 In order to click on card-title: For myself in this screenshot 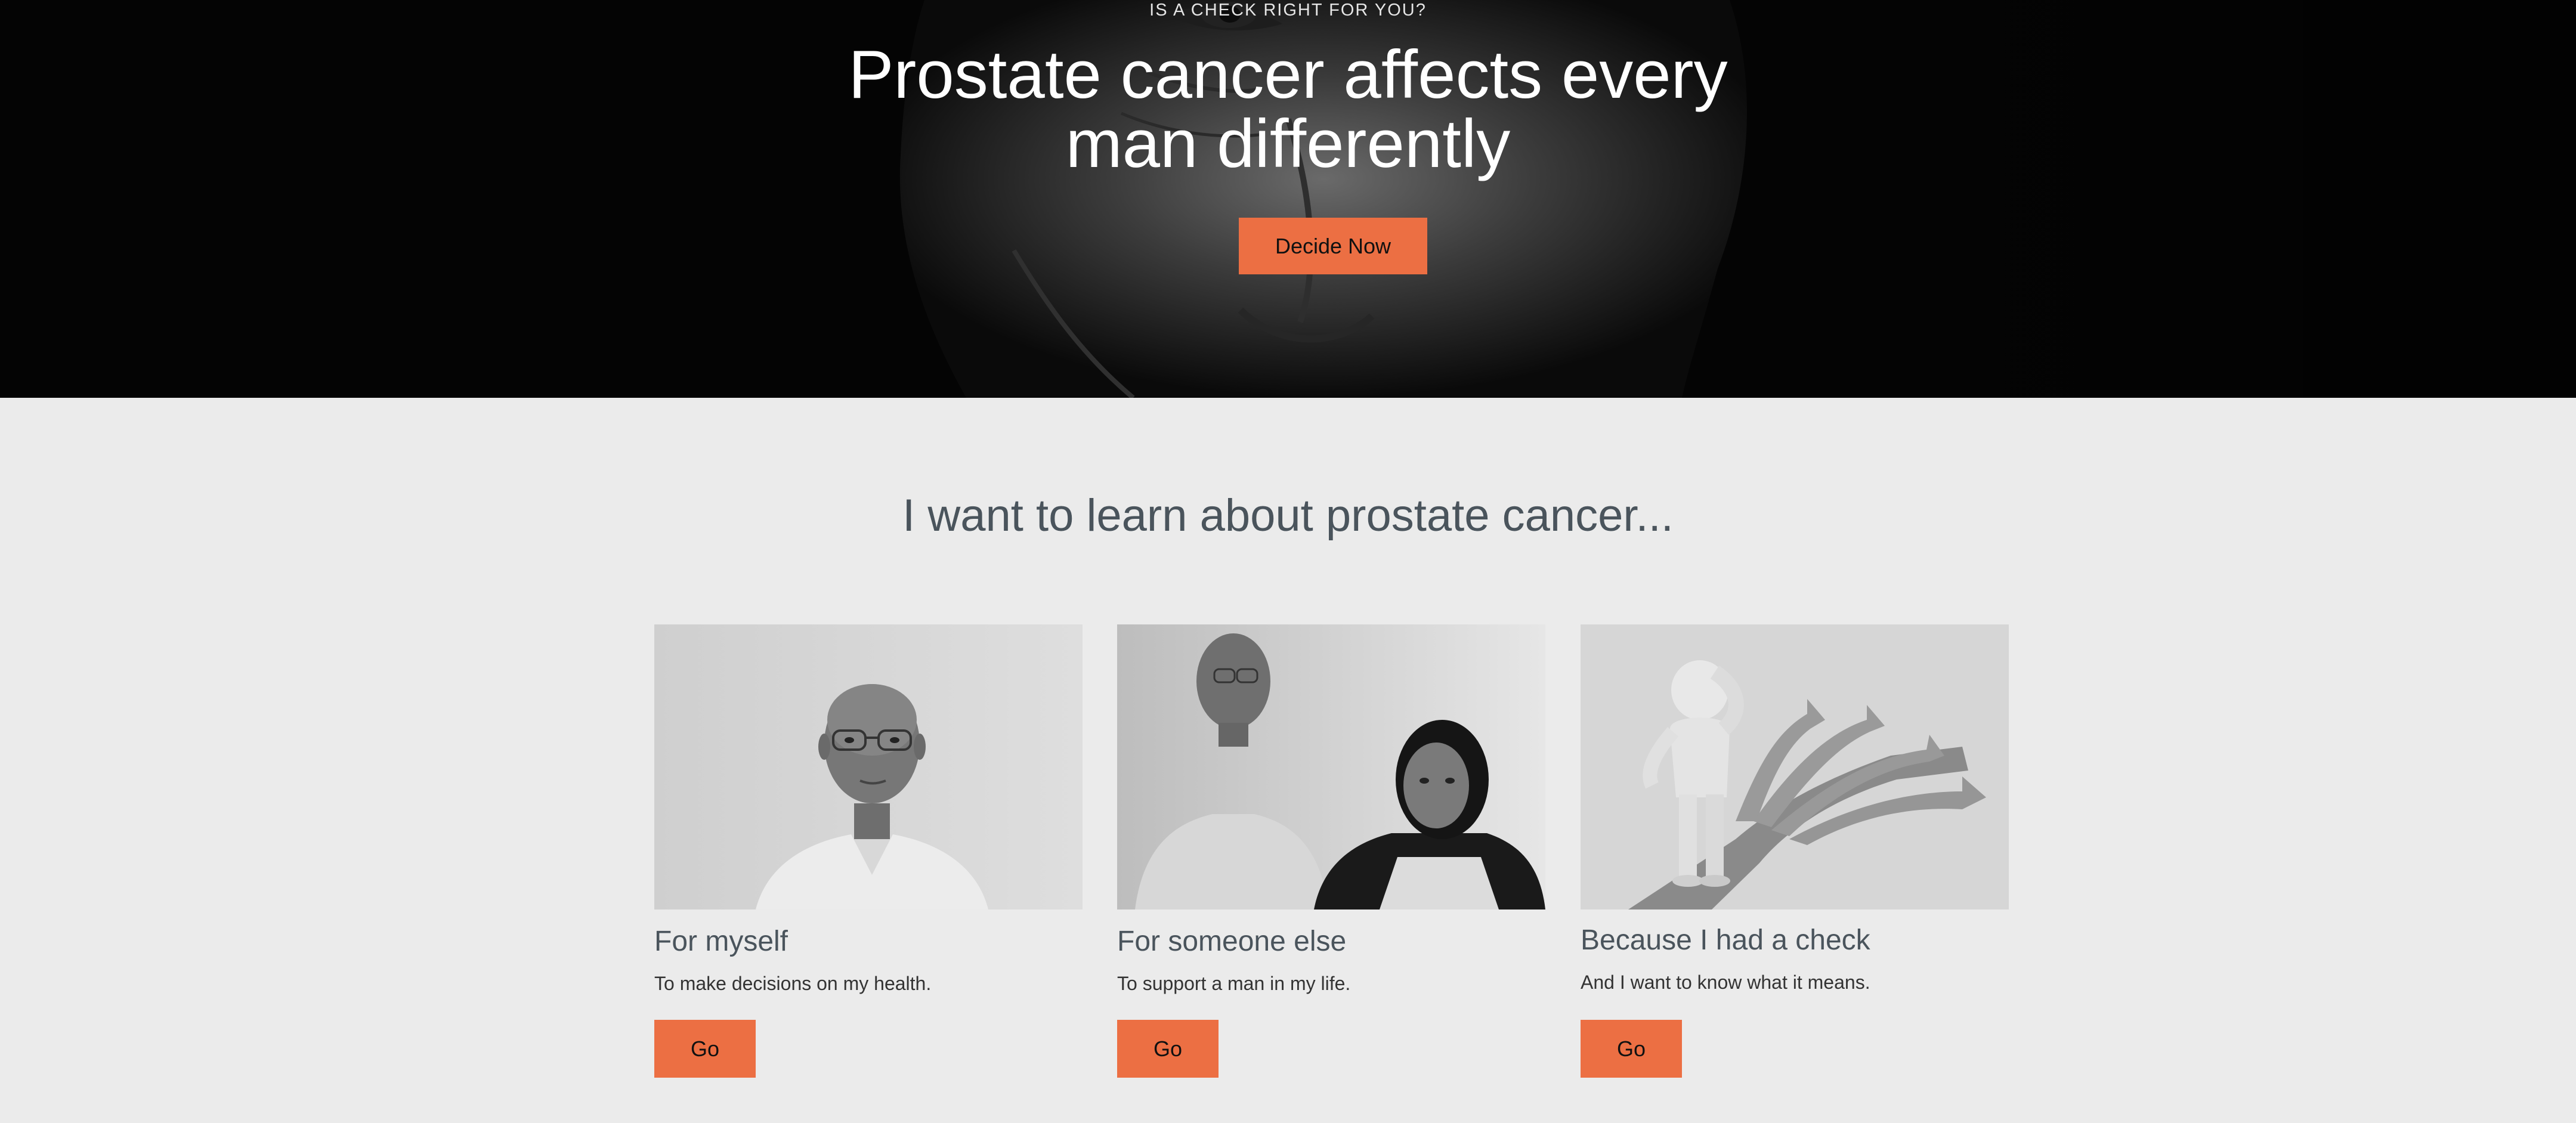, I will do `click(721, 941)`.